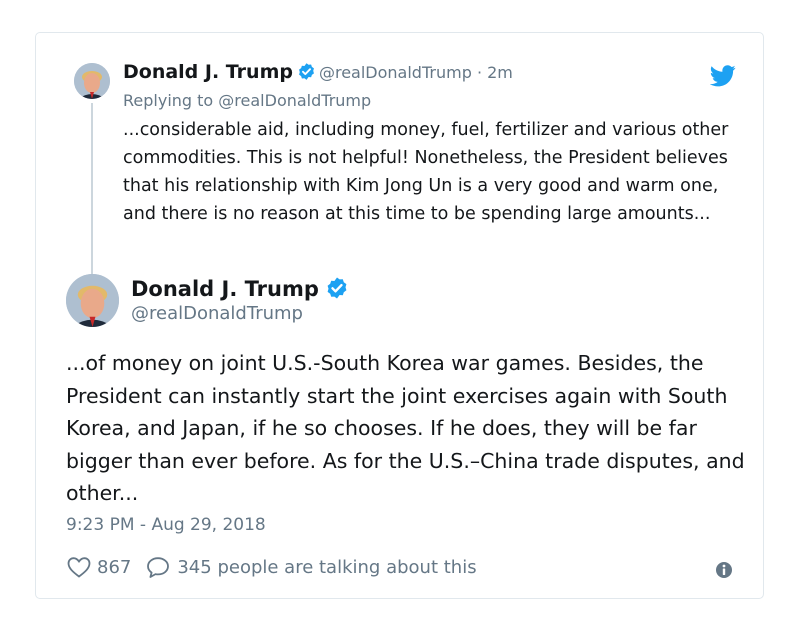 Image resolution: width=800 pixels, height=632 pixels. I want to click on replying-to-line: Replying to @realDonaldTrump, so click(247, 100).